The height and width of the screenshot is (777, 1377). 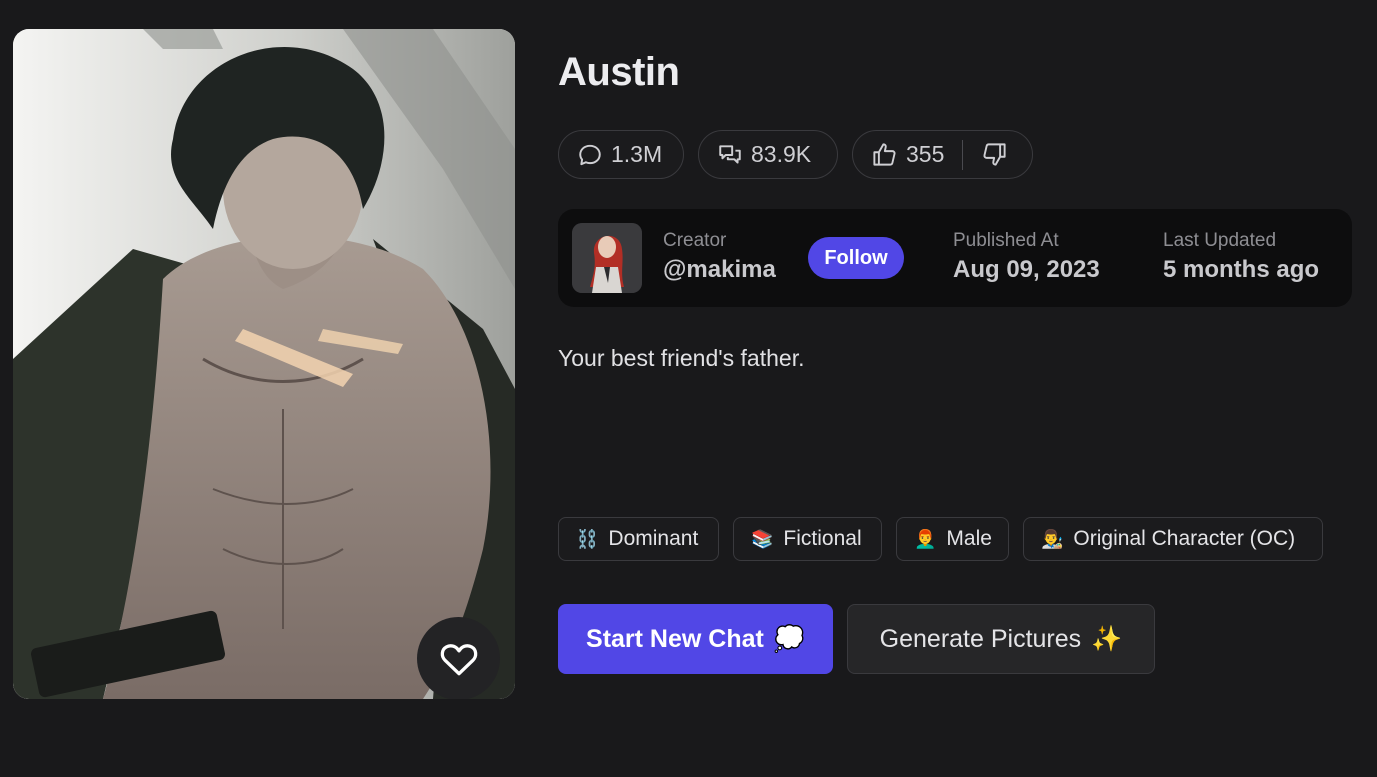 What do you see at coordinates (637, 154) in the screenshot?
I see `messages-count-value: 1.3M` at bounding box center [637, 154].